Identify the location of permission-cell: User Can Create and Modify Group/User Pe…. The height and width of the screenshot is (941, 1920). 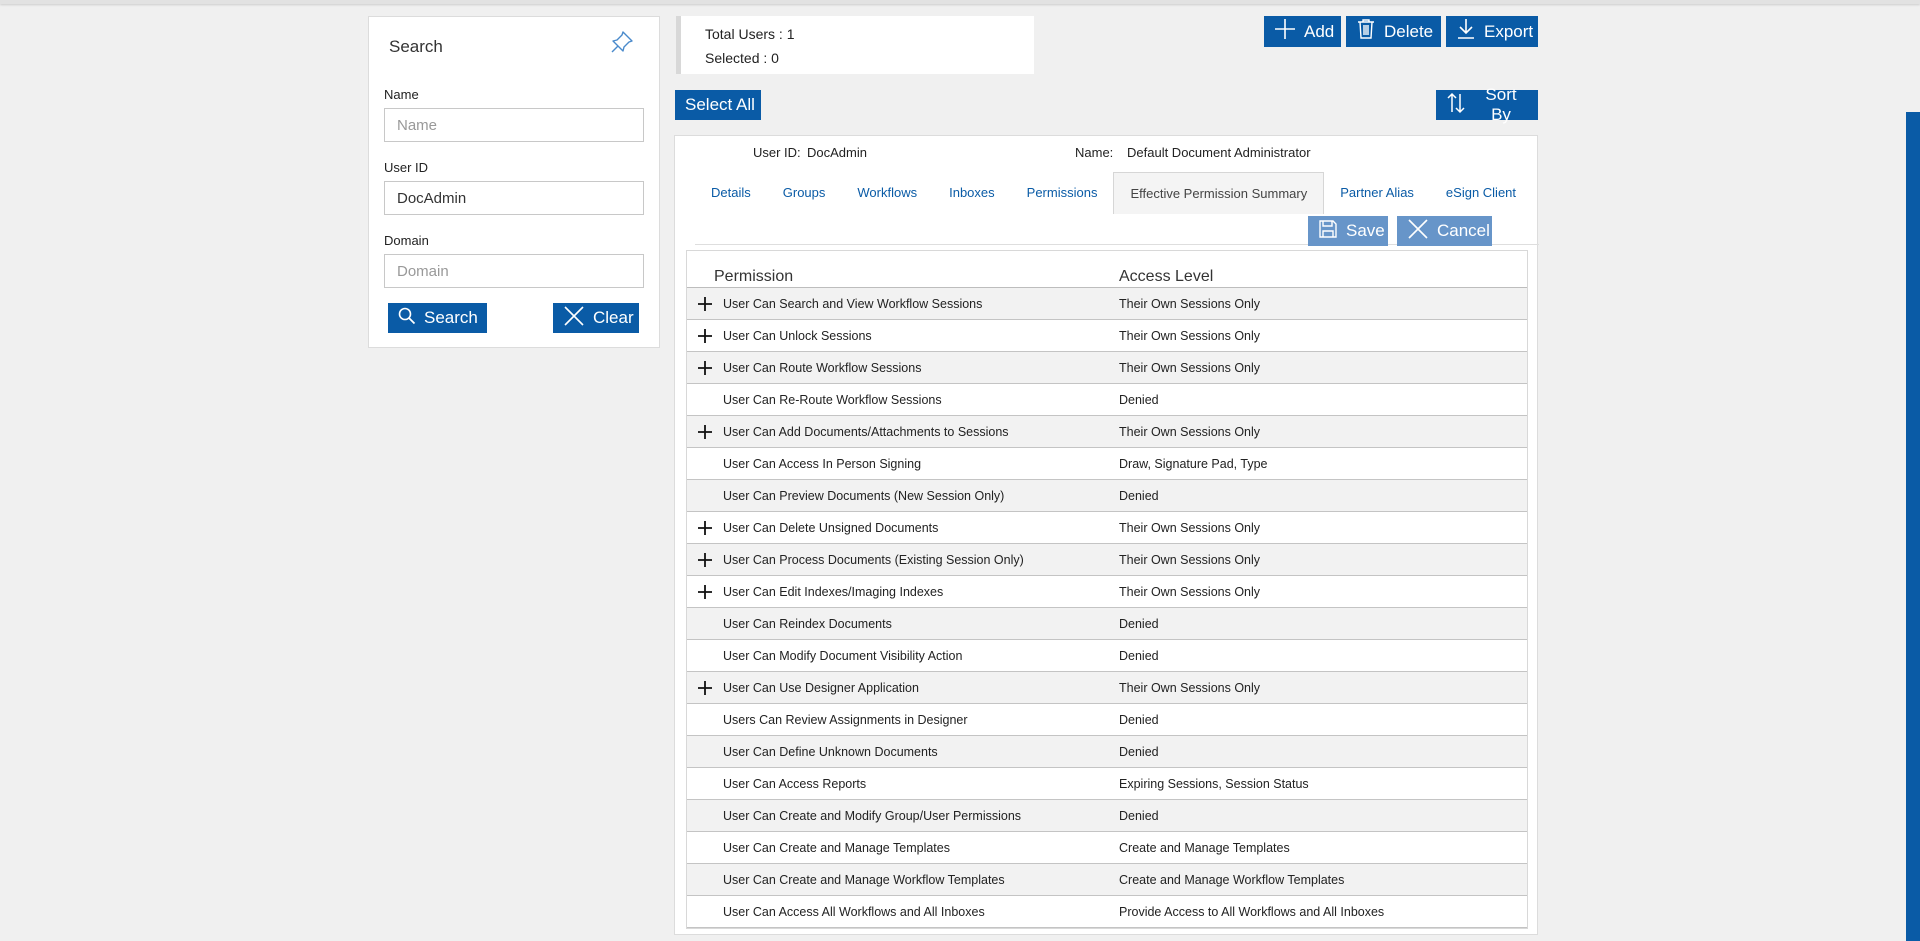
(872, 815).